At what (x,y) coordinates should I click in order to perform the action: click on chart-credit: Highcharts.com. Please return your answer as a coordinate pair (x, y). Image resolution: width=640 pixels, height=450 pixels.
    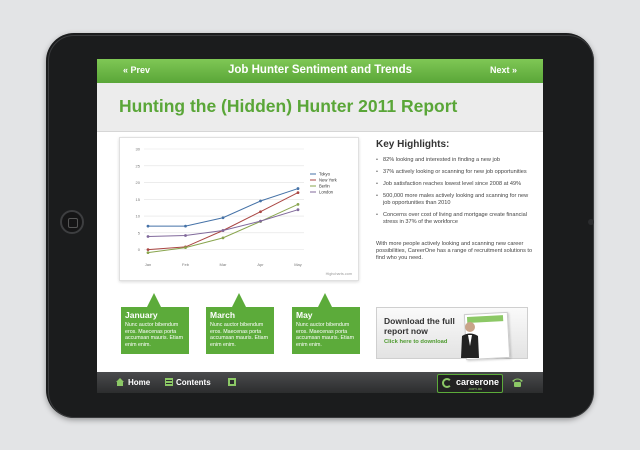
    Looking at the image, I should click on (339, 274).